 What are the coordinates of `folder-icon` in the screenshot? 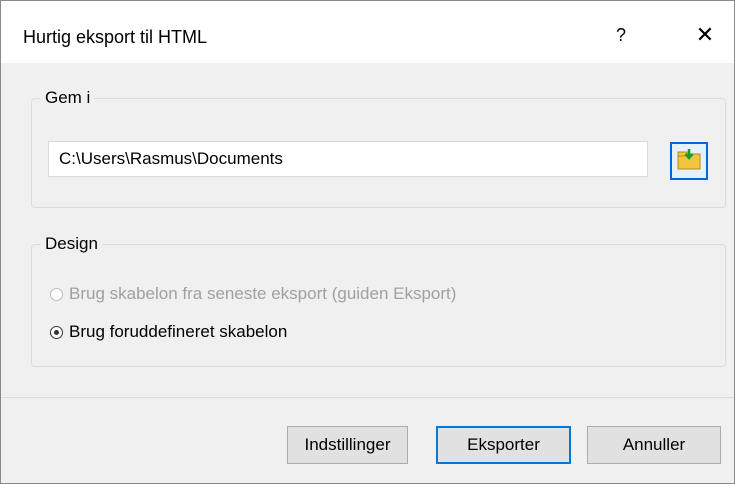 It's located at (689, 161).